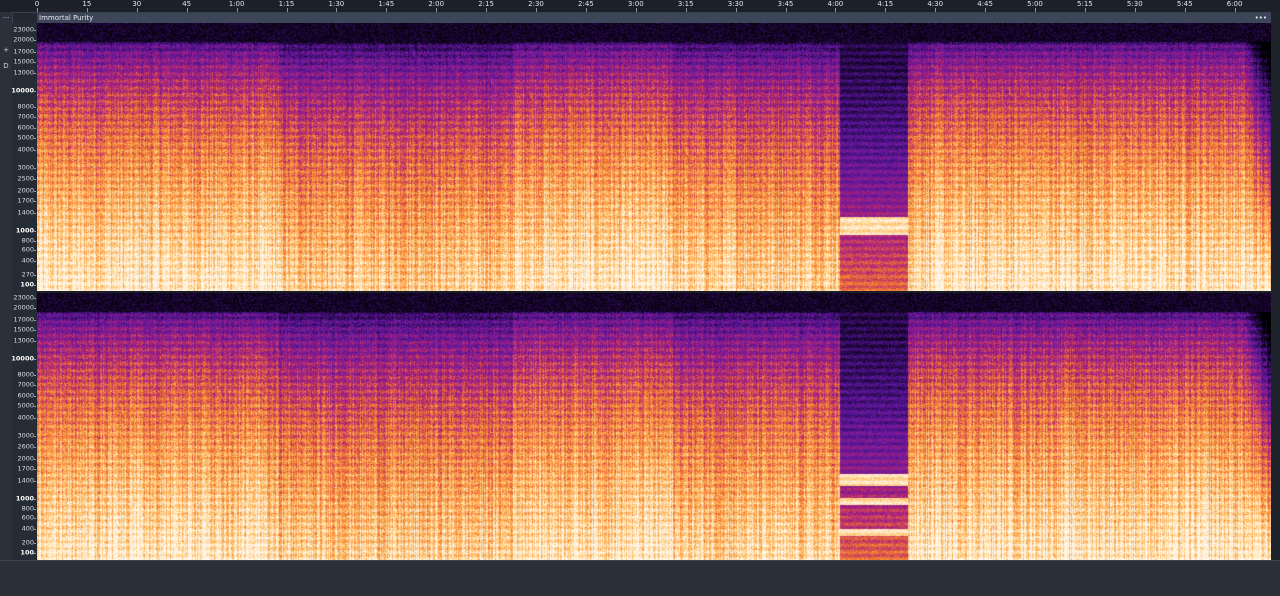 The image size is (1280, 596). I want to click on frequency-label: 7000, so click(25, 116).